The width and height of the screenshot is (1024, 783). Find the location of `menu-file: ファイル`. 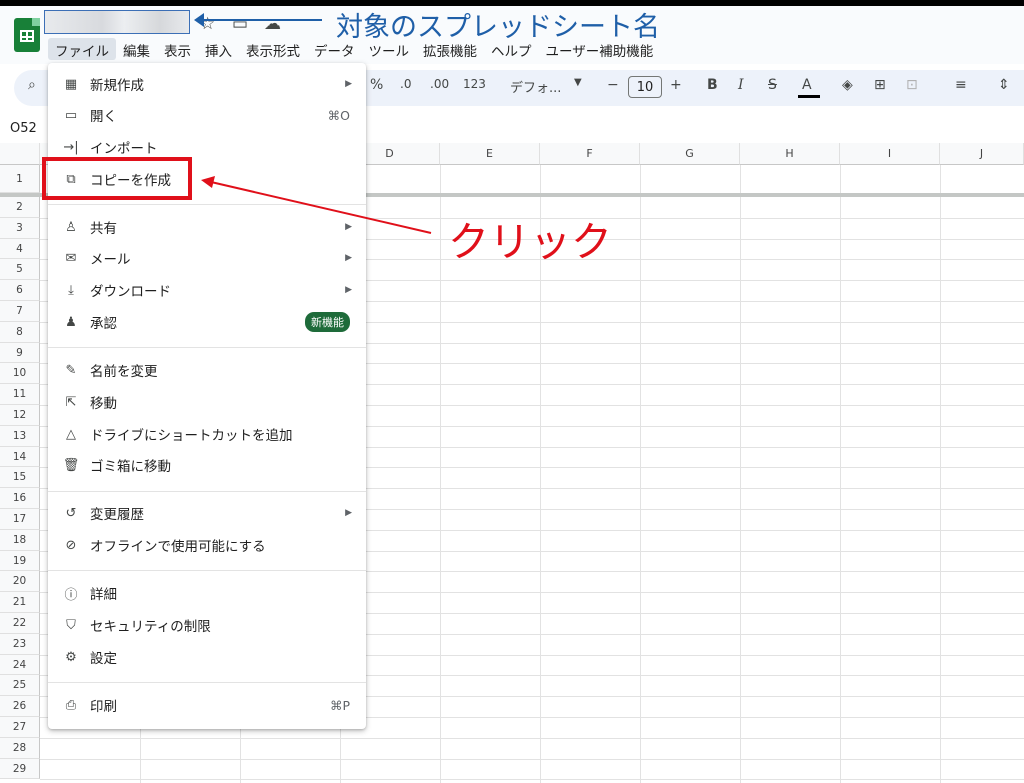

menu-file: ファイル is located at coordinates (82, 49).